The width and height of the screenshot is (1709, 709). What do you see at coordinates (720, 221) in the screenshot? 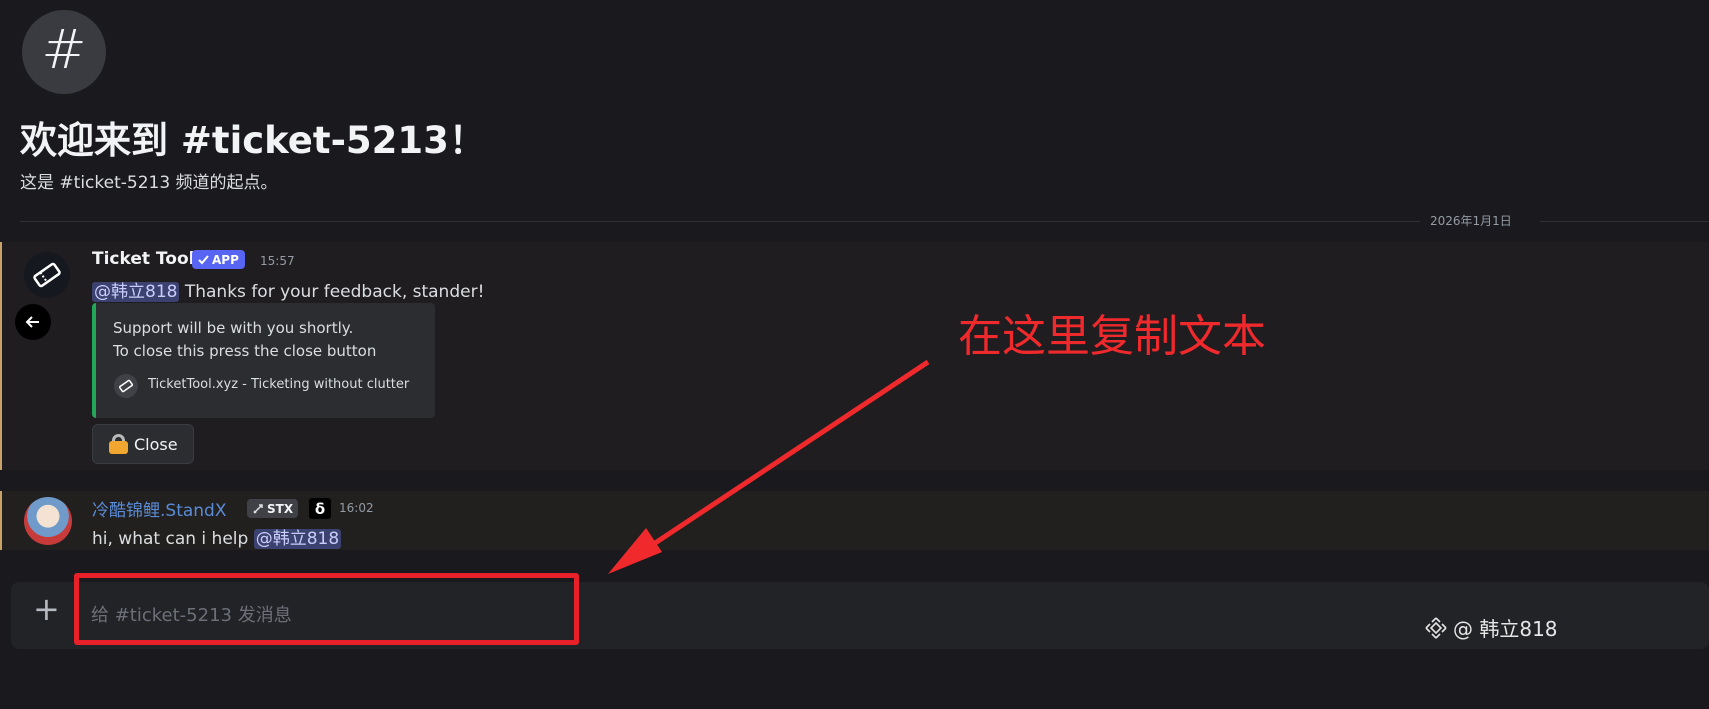
I see `date-divider-line` at bounding box center [720, 221].